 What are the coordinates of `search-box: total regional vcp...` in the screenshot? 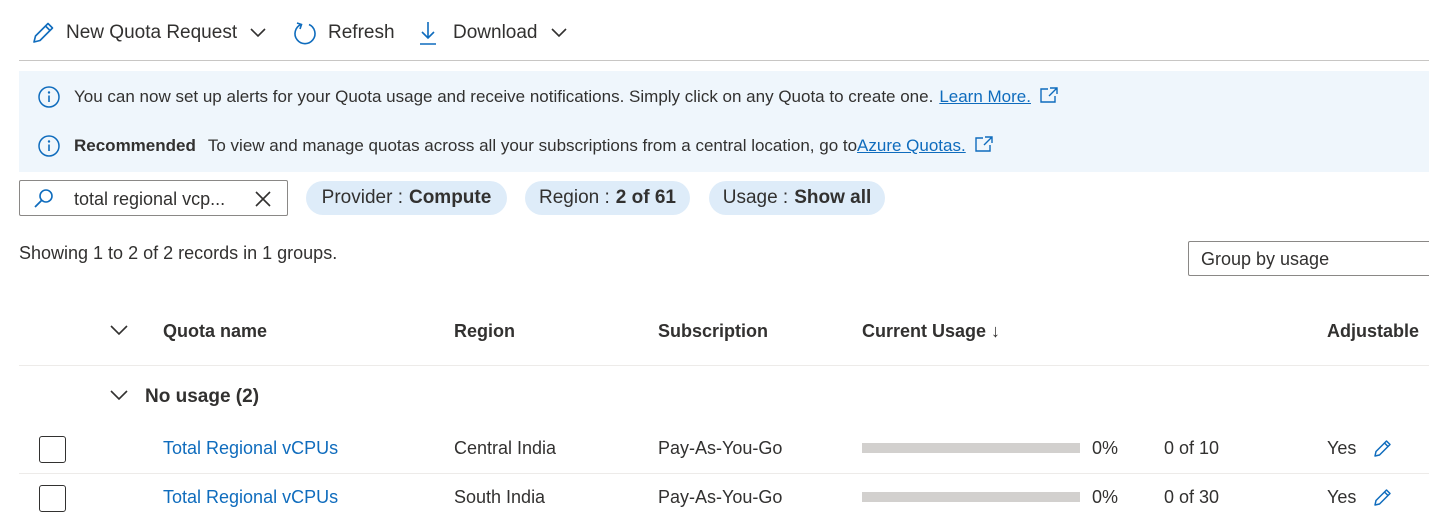 It's located at (153, 198).